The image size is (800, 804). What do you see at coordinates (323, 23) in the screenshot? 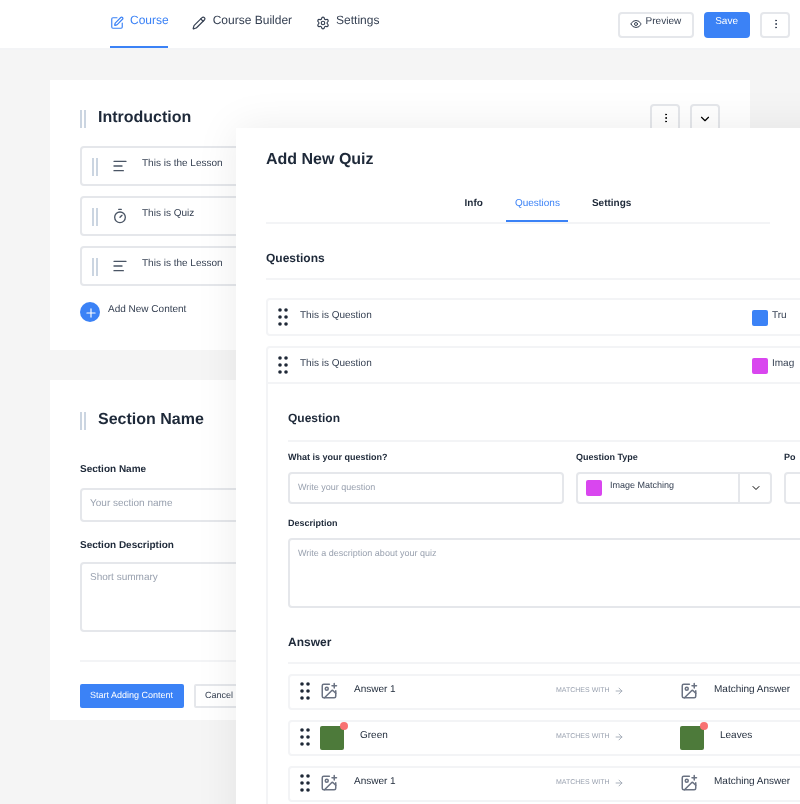
I see `settings-icon` at bounding box center [323, 23].